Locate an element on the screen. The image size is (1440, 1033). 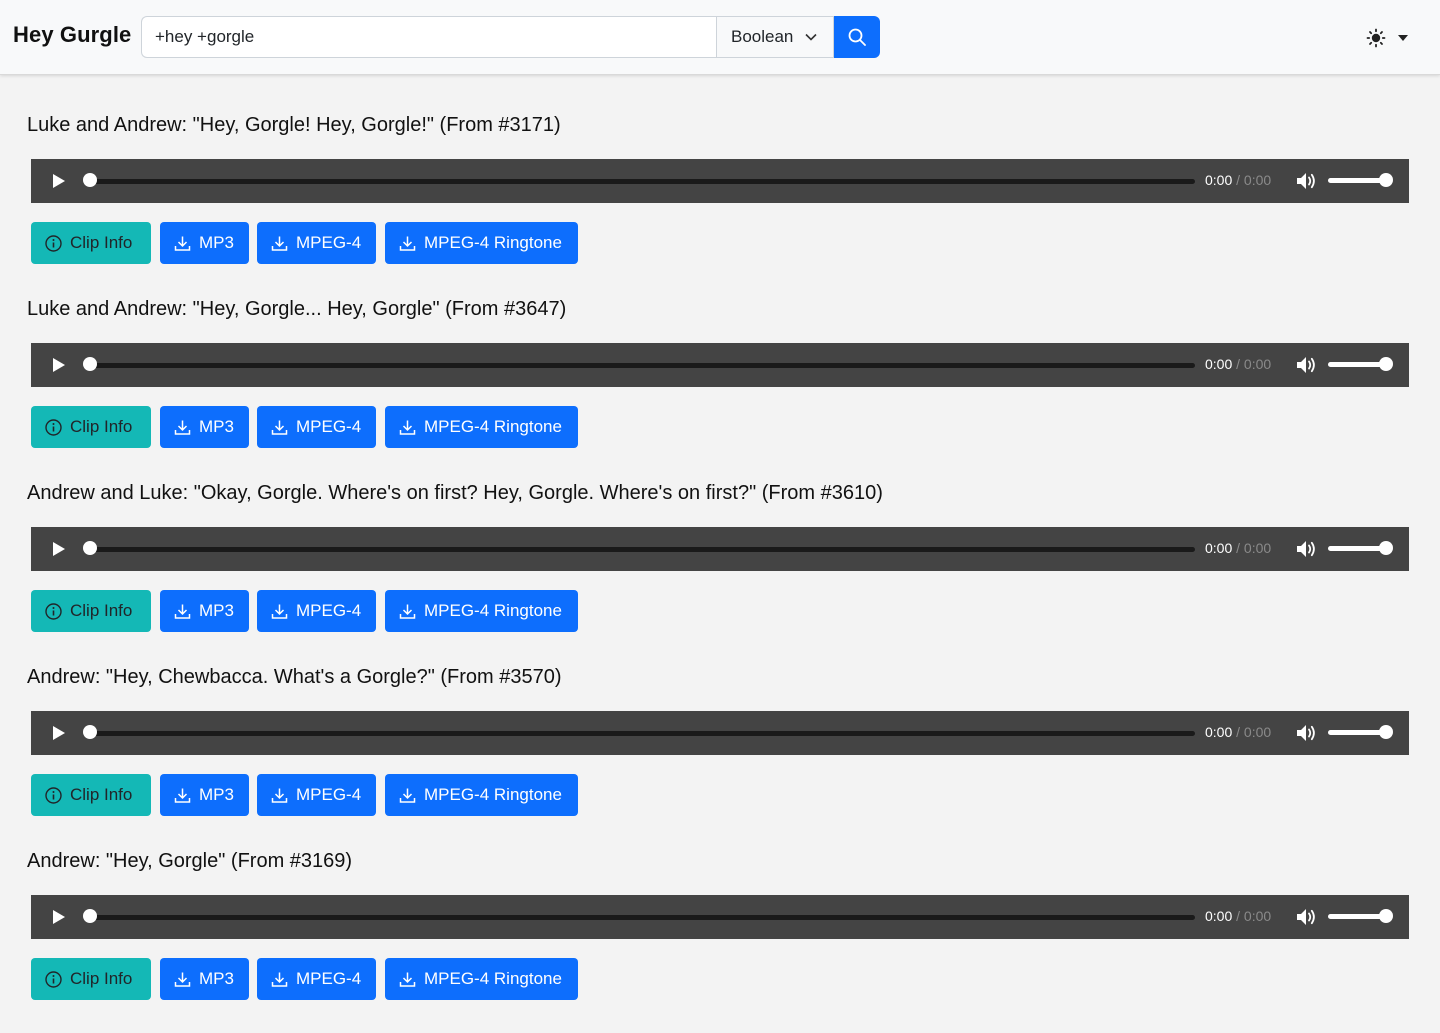
search-icon is located at coordinates (857, 37).